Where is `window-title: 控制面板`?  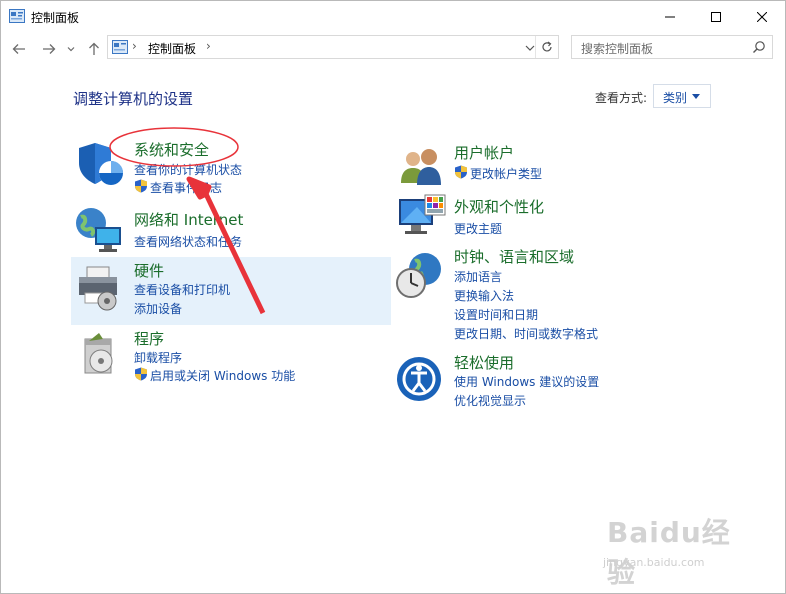 window-title: 控制面板 is located at coordinates (55, 18).